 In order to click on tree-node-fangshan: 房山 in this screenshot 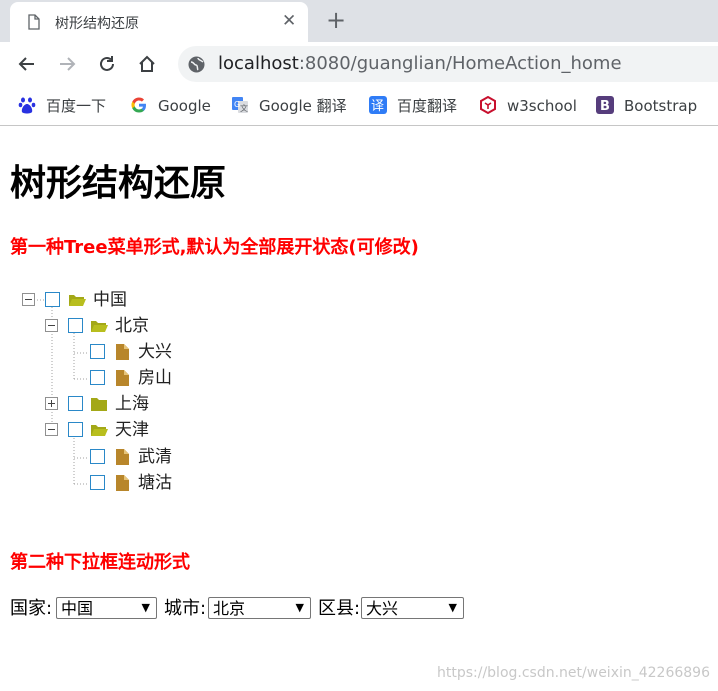, I will do `click(100, 378)`.